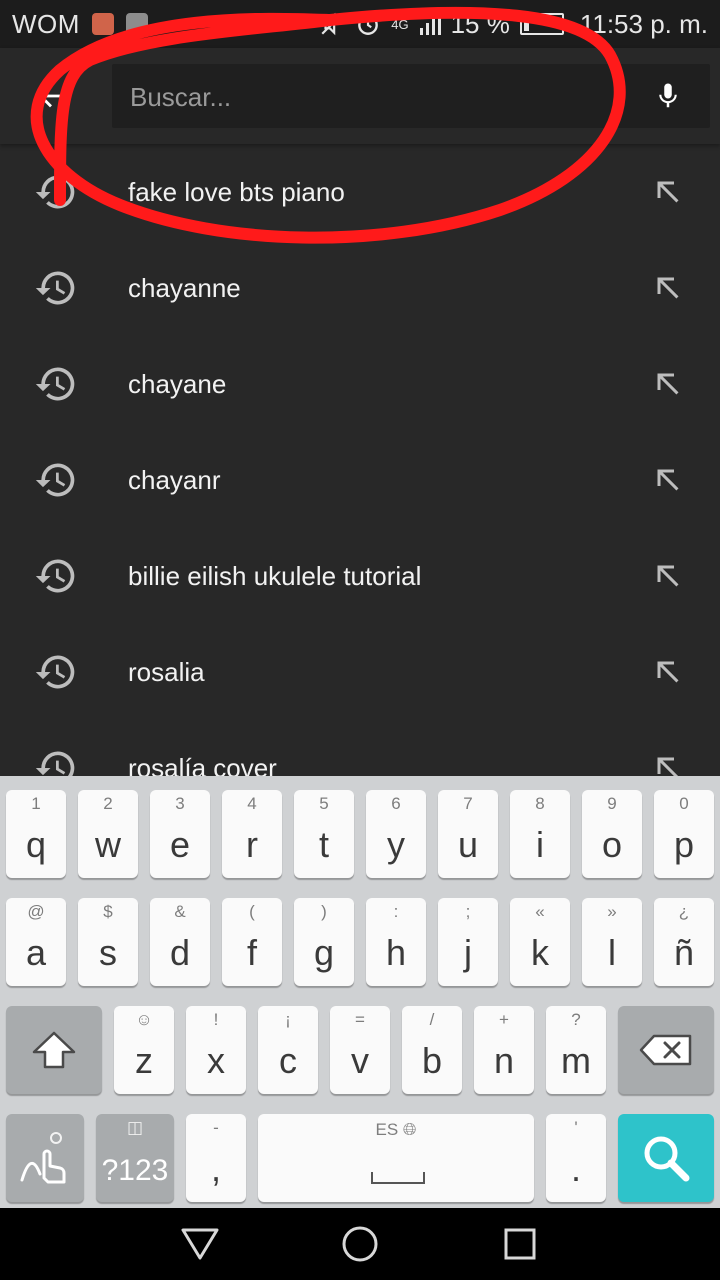 The width and height of the screenshot is (720, 1280). What do you see at coordinates (252, 803) in the screenshot?
I see `key-secondary: 4` at bounding box center [252, 803].